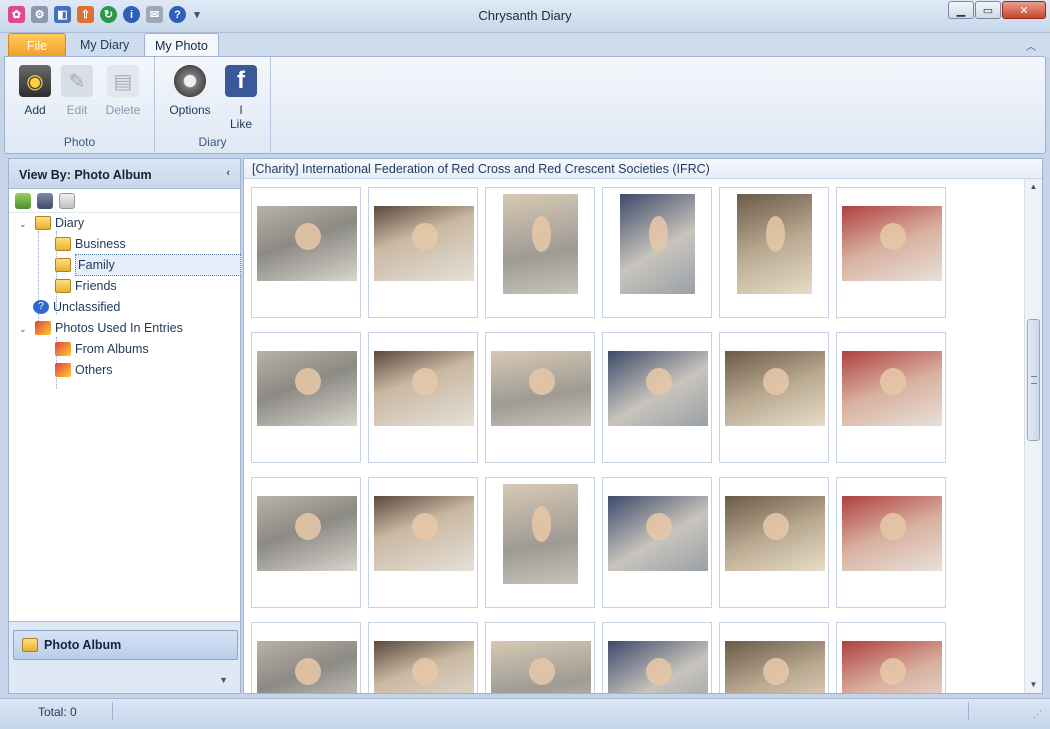 This screenshot has height=729, width=1050. Describe the element at coordinates (86, 286) in the screenshot. I see `tree-node-friends: Friends` at that location.